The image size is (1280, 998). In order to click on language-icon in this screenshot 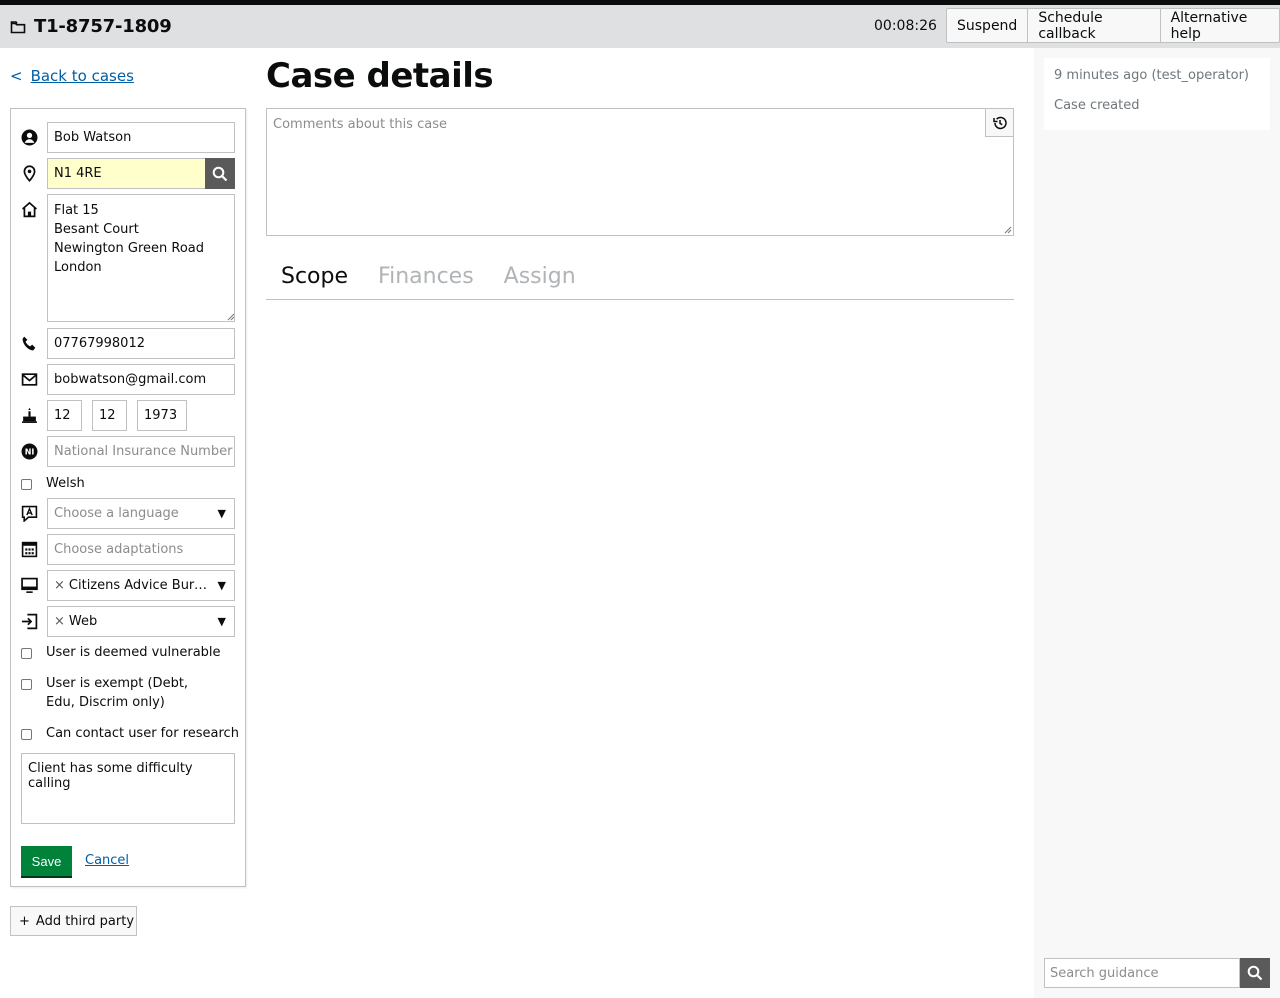, I will do `click(29, 513)`.